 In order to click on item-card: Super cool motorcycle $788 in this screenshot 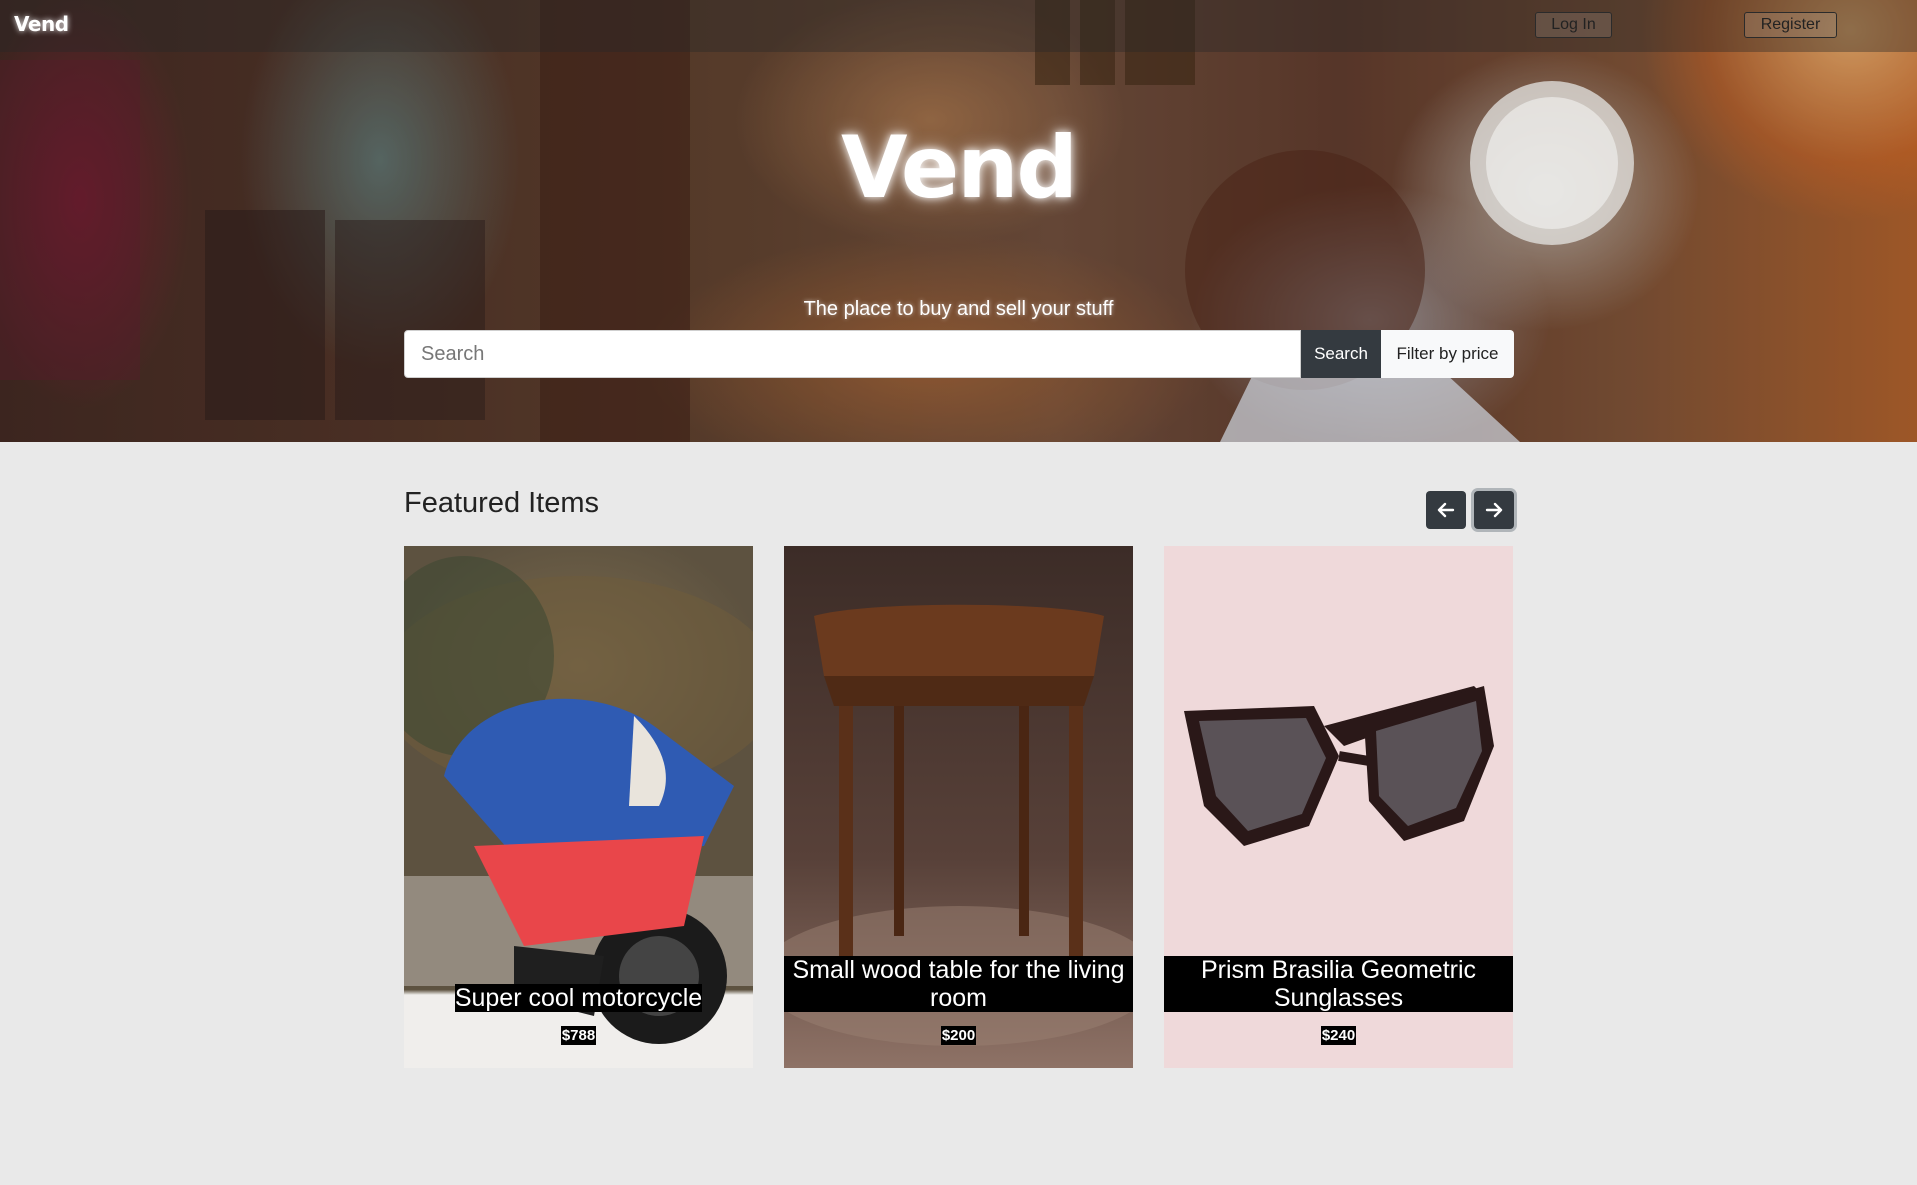, I will do `click(578, 807)`.